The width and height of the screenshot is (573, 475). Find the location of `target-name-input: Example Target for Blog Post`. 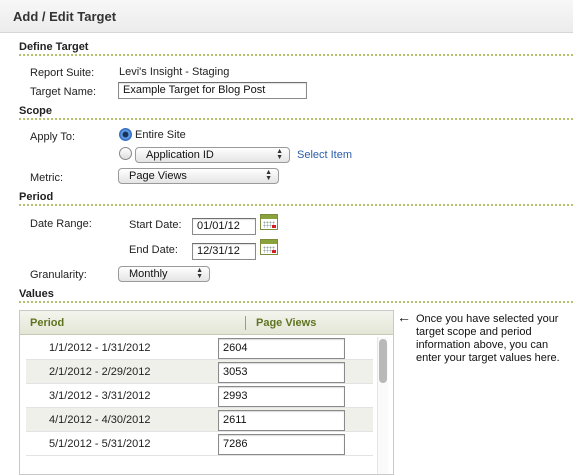

target-name-input: Example Target for Blog Post is located at coordinates (212, 90).